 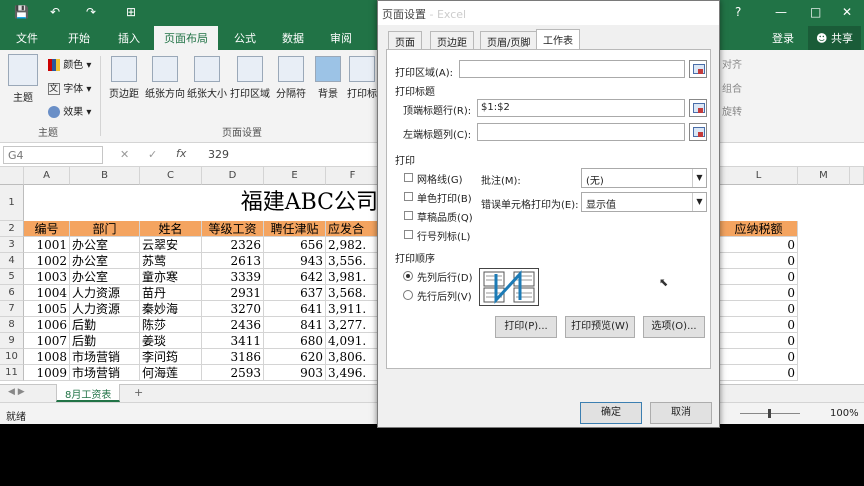 What do you see at coordinates (815, 12) in the screenshot?
I see `maximize-icon: □` at bounding box center [815, 12].